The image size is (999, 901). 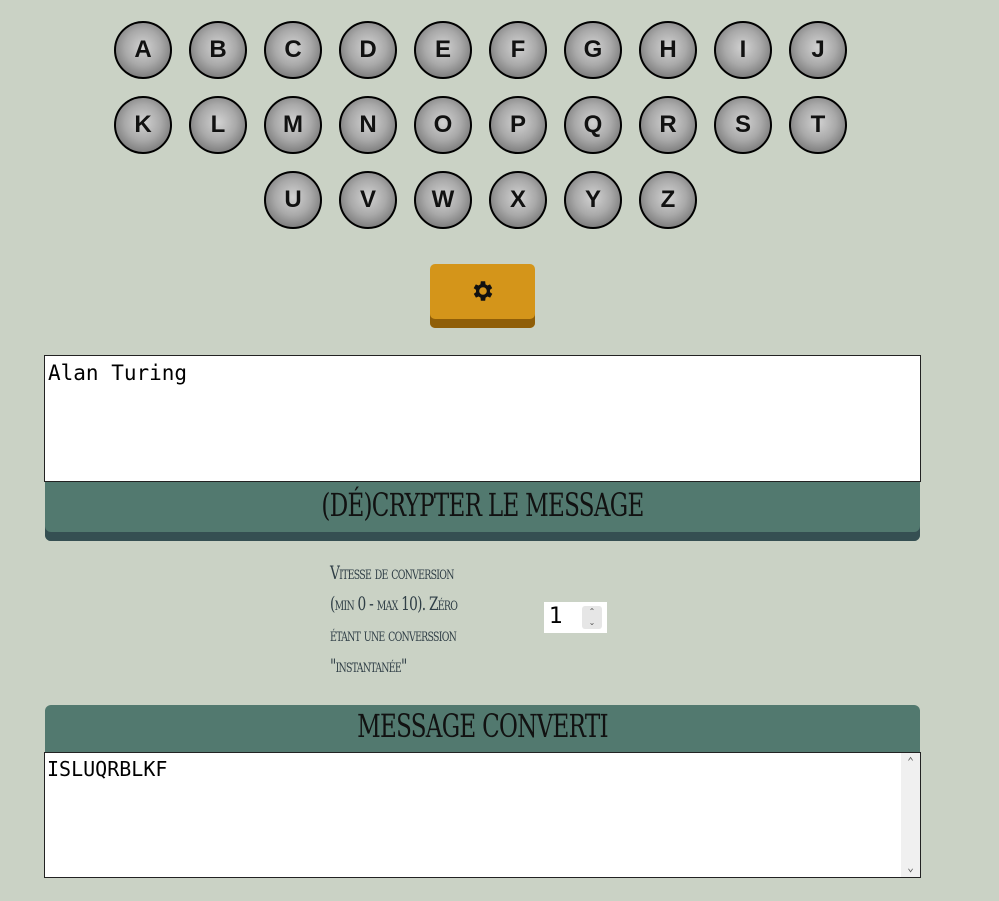 I want to click on speed-label-line: "instantanée", so click(x=368, y=666).